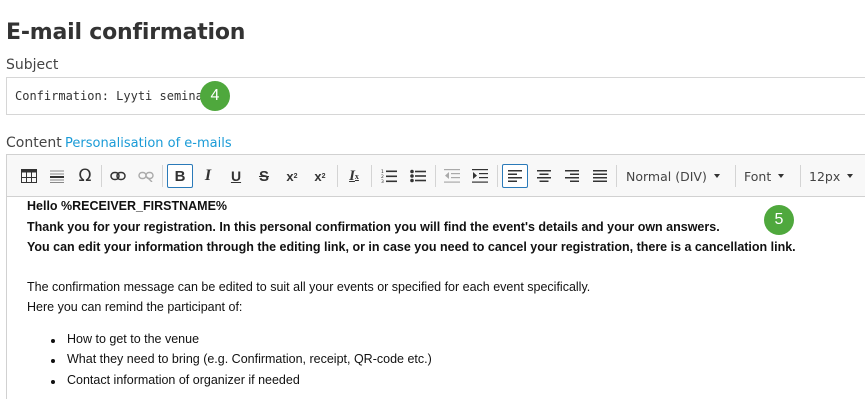  I want to click on page-title: E-mail confirmation, so click(126, 32).